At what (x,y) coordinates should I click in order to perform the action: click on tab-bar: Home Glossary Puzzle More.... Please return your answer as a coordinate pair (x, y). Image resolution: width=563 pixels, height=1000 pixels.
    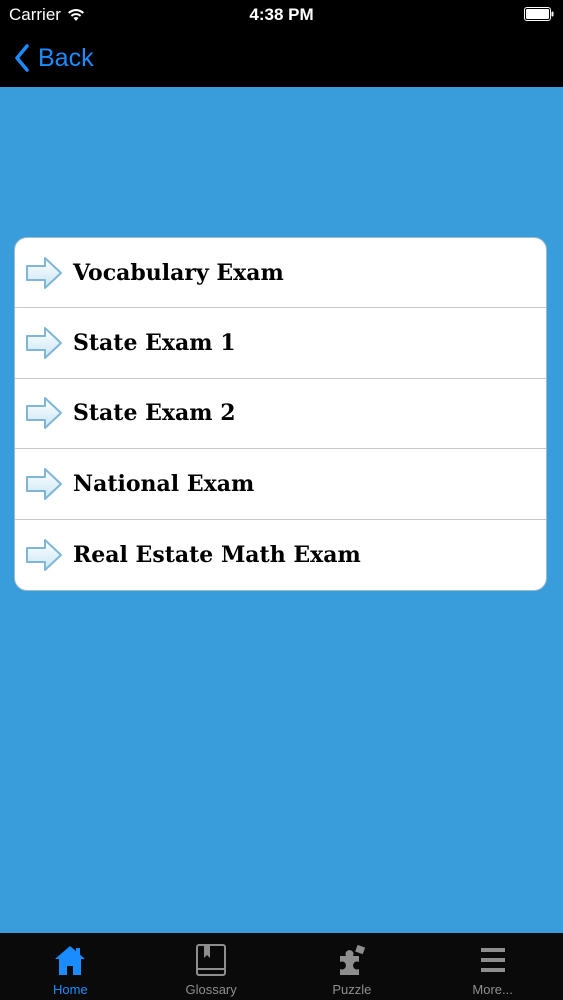
    Looking at the image, I should click on (281, 966).